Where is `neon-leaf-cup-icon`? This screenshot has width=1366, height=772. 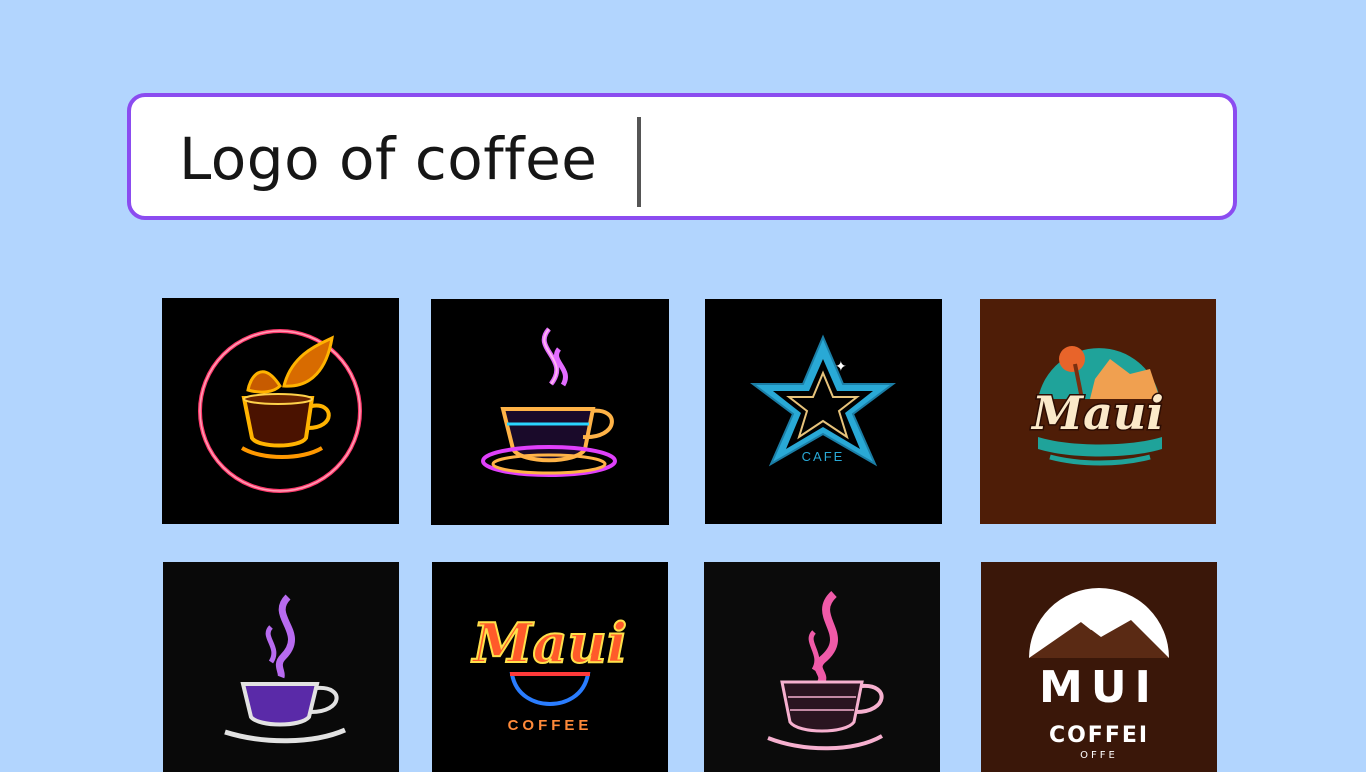 neon-leaf-cup-icon is located at coordinates (280, 411).